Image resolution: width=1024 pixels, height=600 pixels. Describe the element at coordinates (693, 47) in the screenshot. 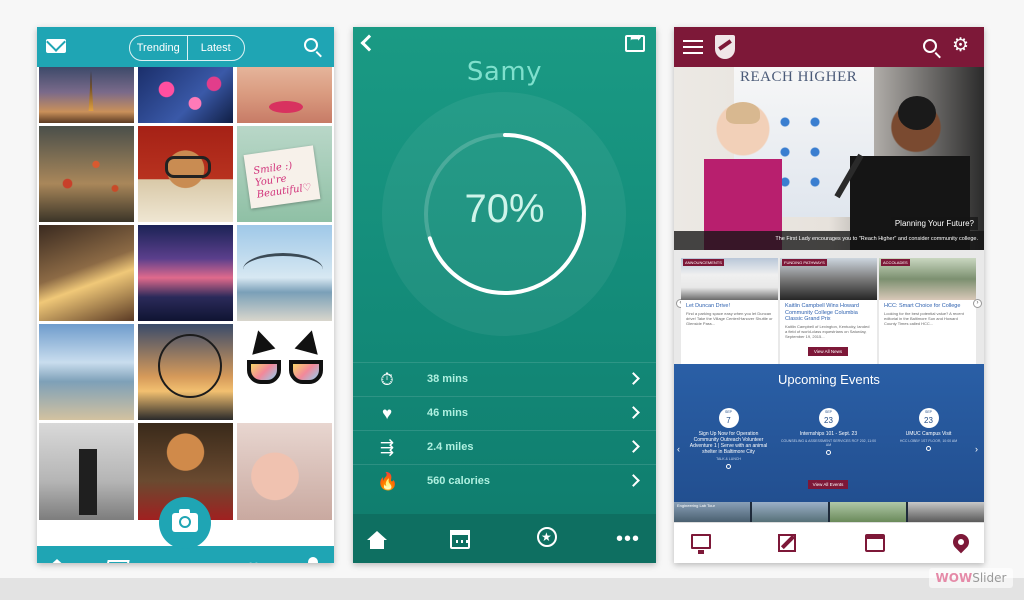

I see `menu-icon` at that location.